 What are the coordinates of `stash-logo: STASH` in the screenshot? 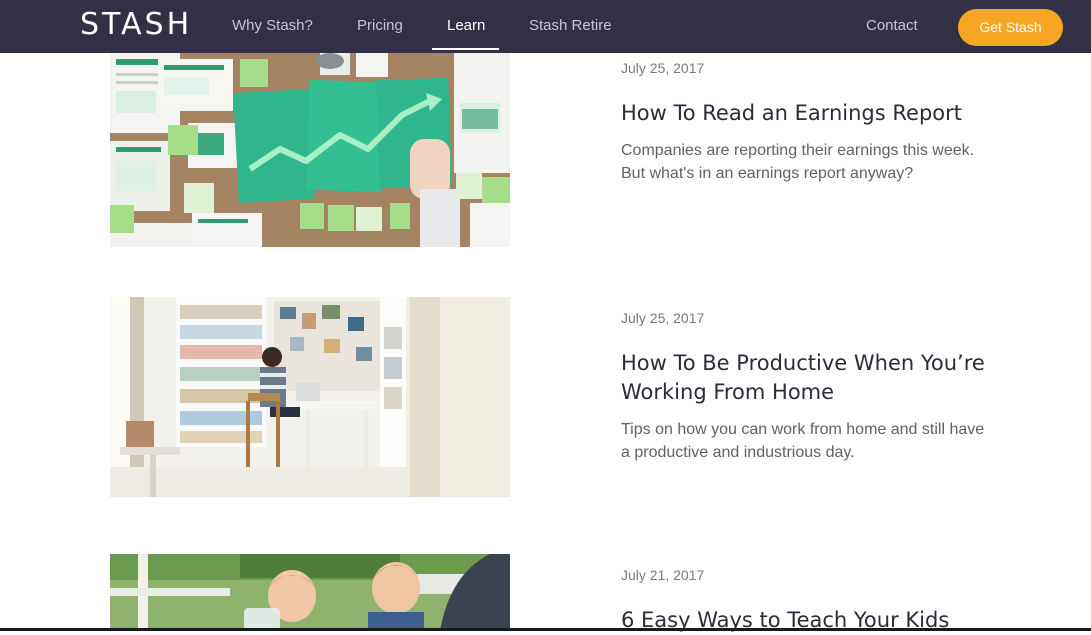 It's located at (136, 25).